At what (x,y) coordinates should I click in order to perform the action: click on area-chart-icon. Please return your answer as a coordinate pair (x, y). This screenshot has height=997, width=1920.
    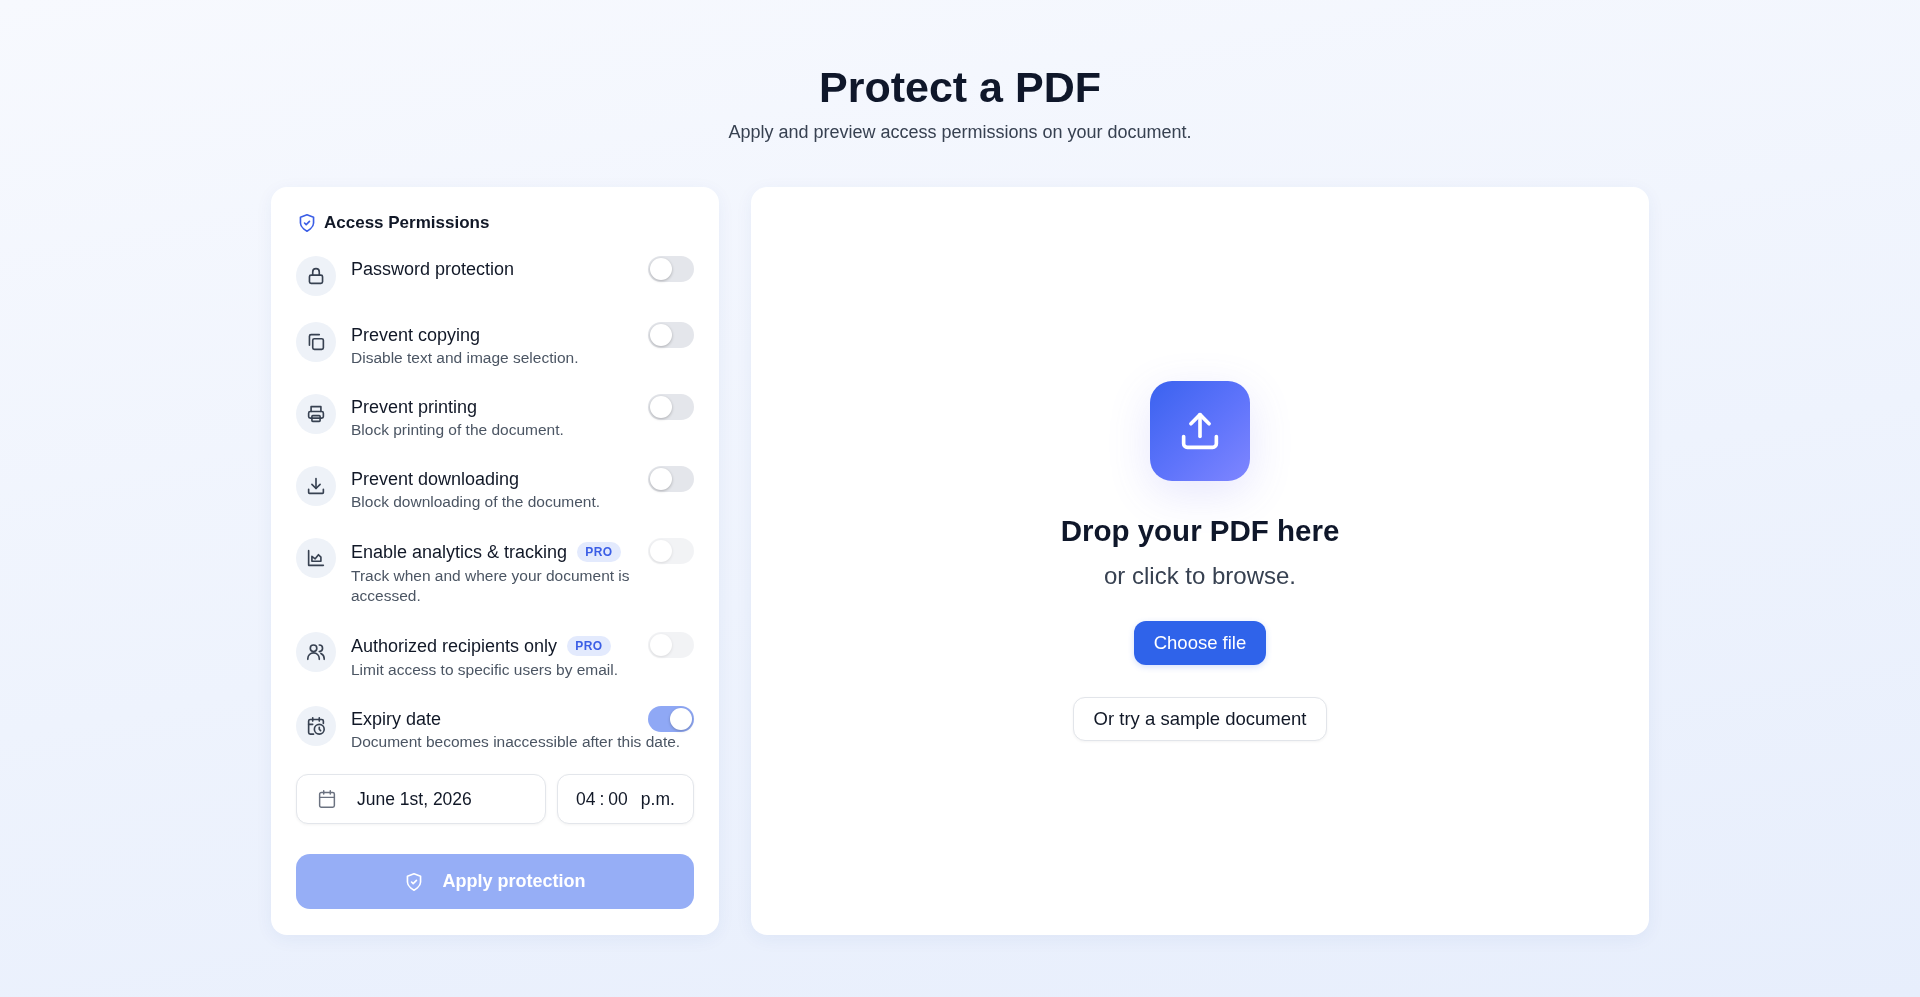
    Looking at the image, I should click on (316, 558).